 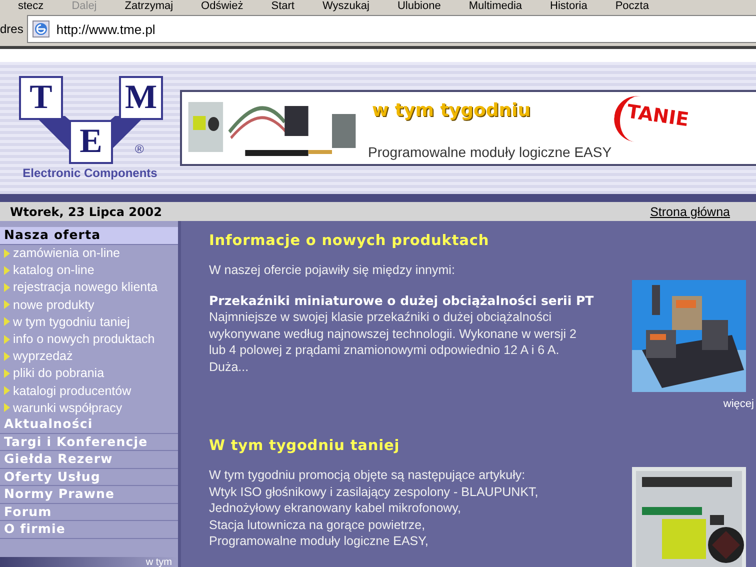 I want to click on address-label: dres, so click(x=12, y=29).